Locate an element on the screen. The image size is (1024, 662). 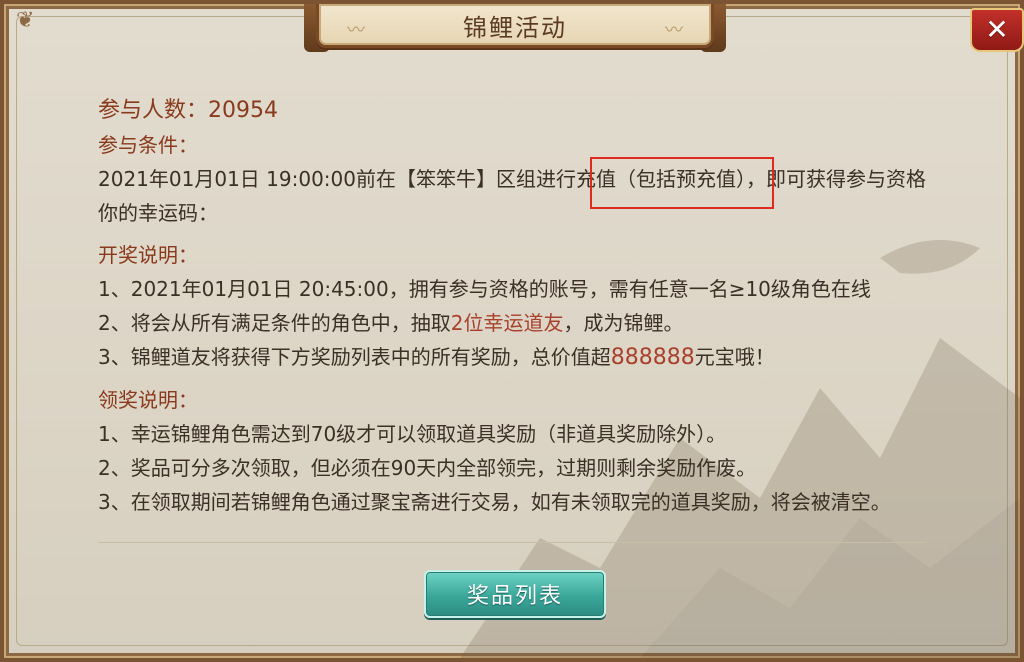
winner-count-highlight: 2位幸运道友 is located at coordinates (507, 323).